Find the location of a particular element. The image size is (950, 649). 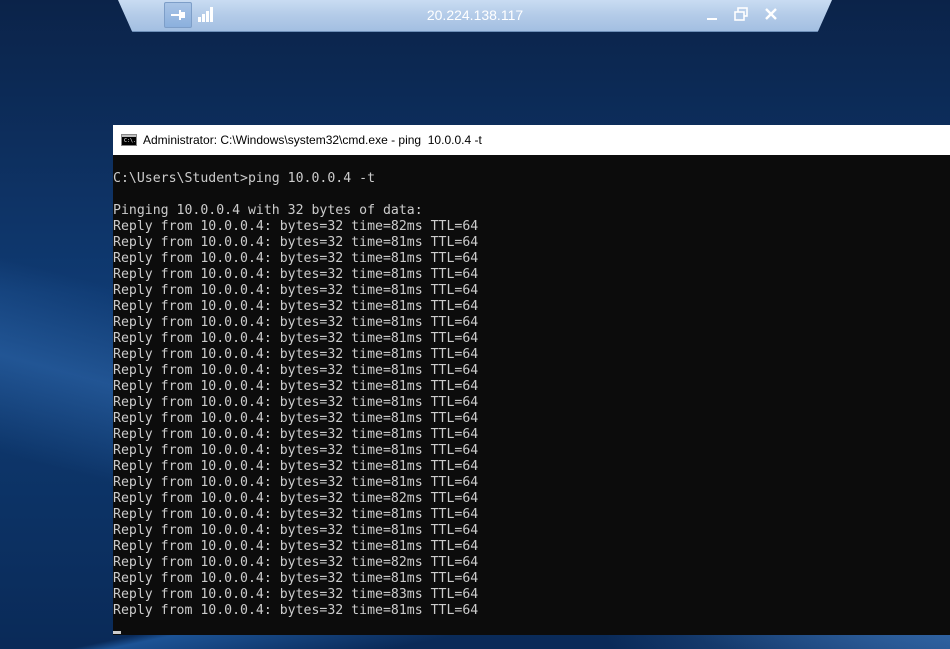

restore-icon is located at coordinates (741, 14).